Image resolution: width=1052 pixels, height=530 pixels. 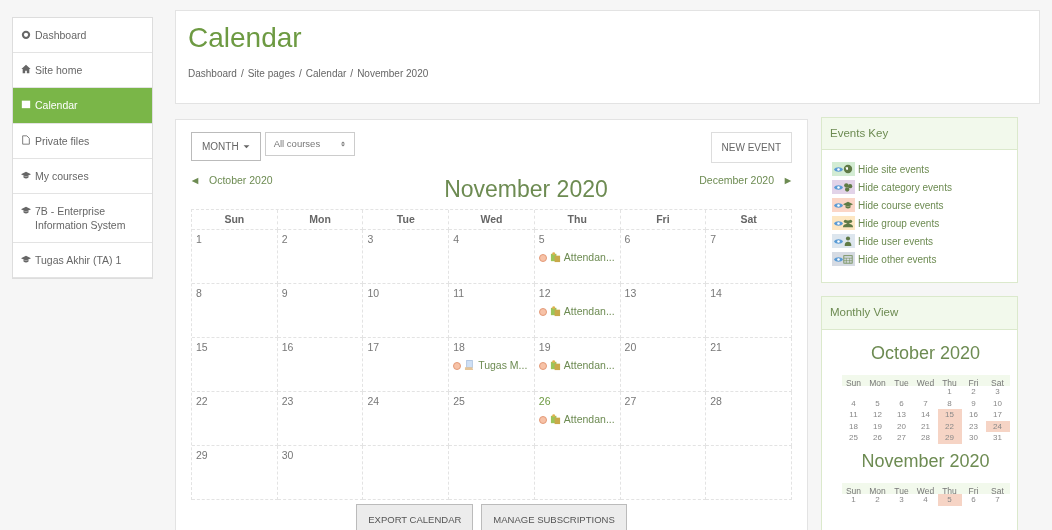 I want to click on course-select: All courses, so click(x=310, y=144).